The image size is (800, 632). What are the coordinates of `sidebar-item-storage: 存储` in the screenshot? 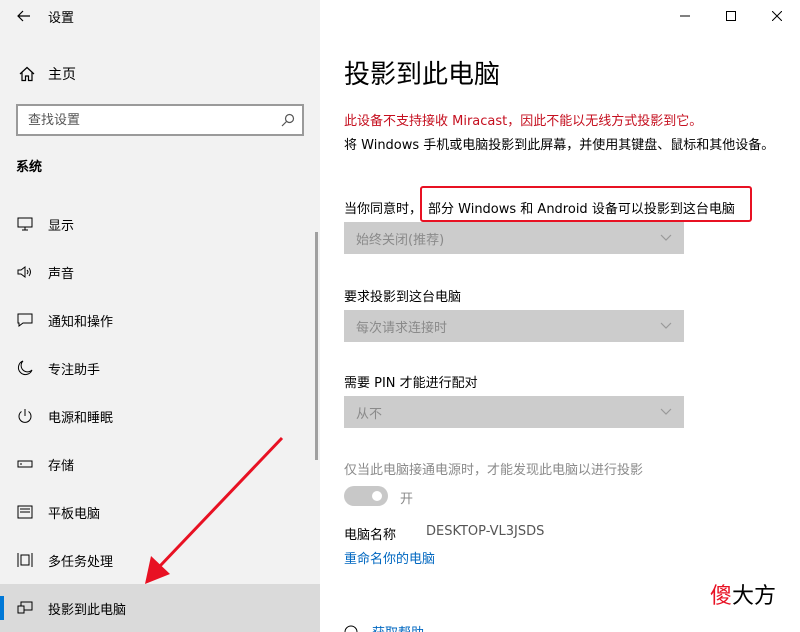 It's located at (160, 464).